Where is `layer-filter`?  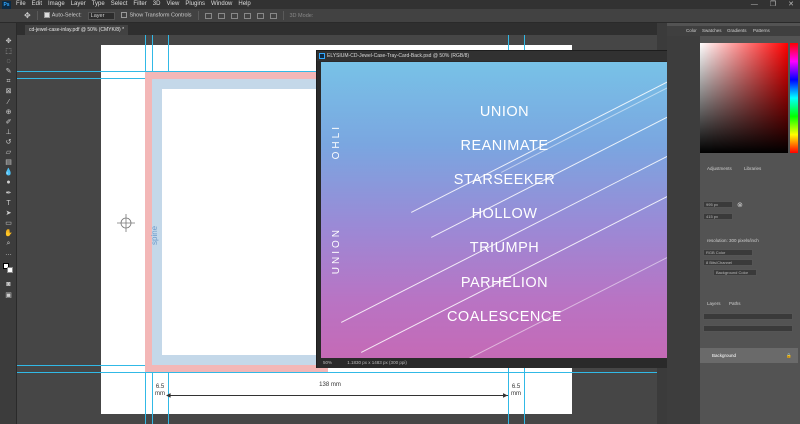
layer-filter is located at coordinates (748, 316).